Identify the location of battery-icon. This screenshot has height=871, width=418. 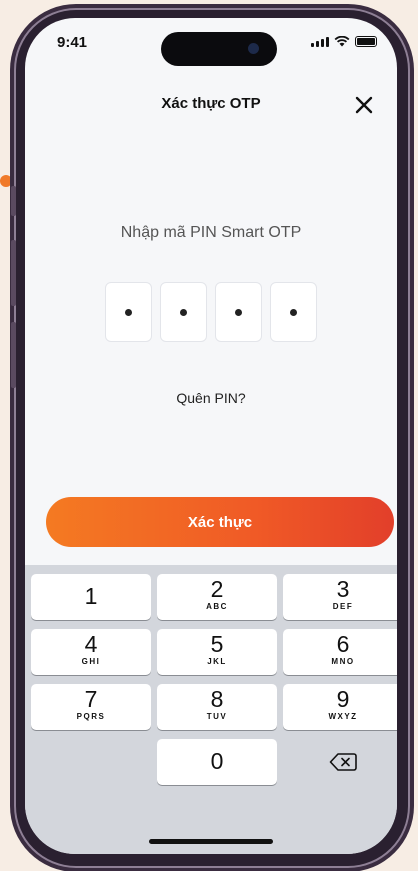
(366, 41).